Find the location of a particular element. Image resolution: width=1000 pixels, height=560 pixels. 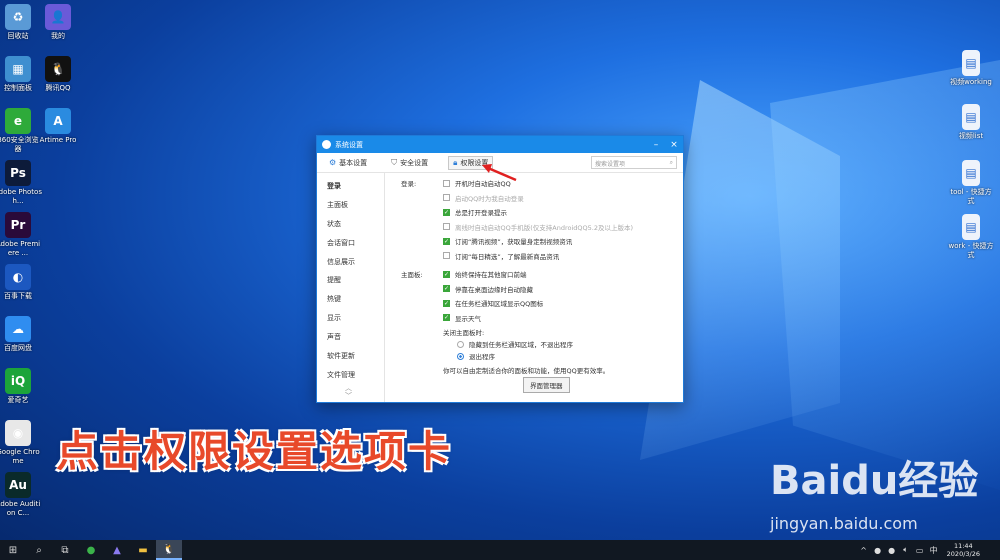

browser-360-icon: e is located at coordinates (18, 121).